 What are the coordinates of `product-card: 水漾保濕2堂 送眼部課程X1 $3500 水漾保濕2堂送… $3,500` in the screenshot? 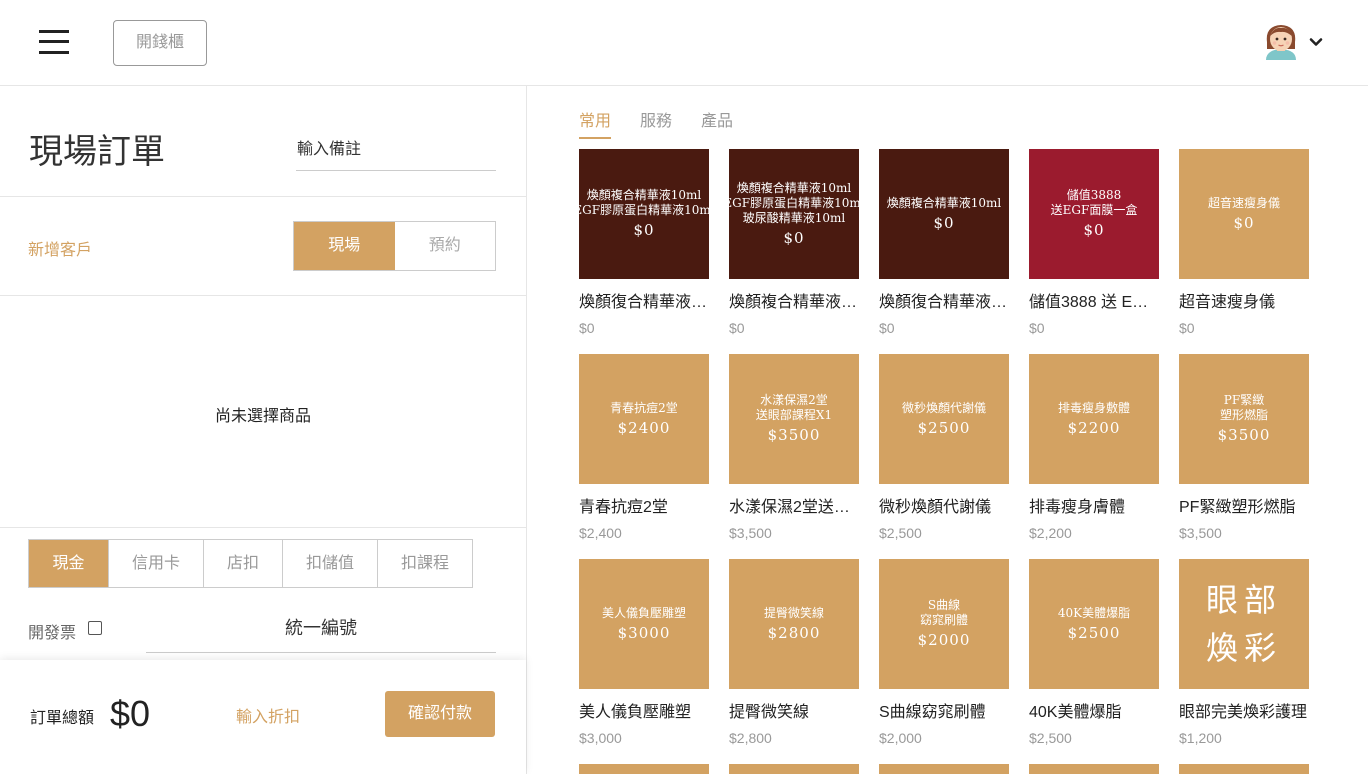 It's located at (794, 447).